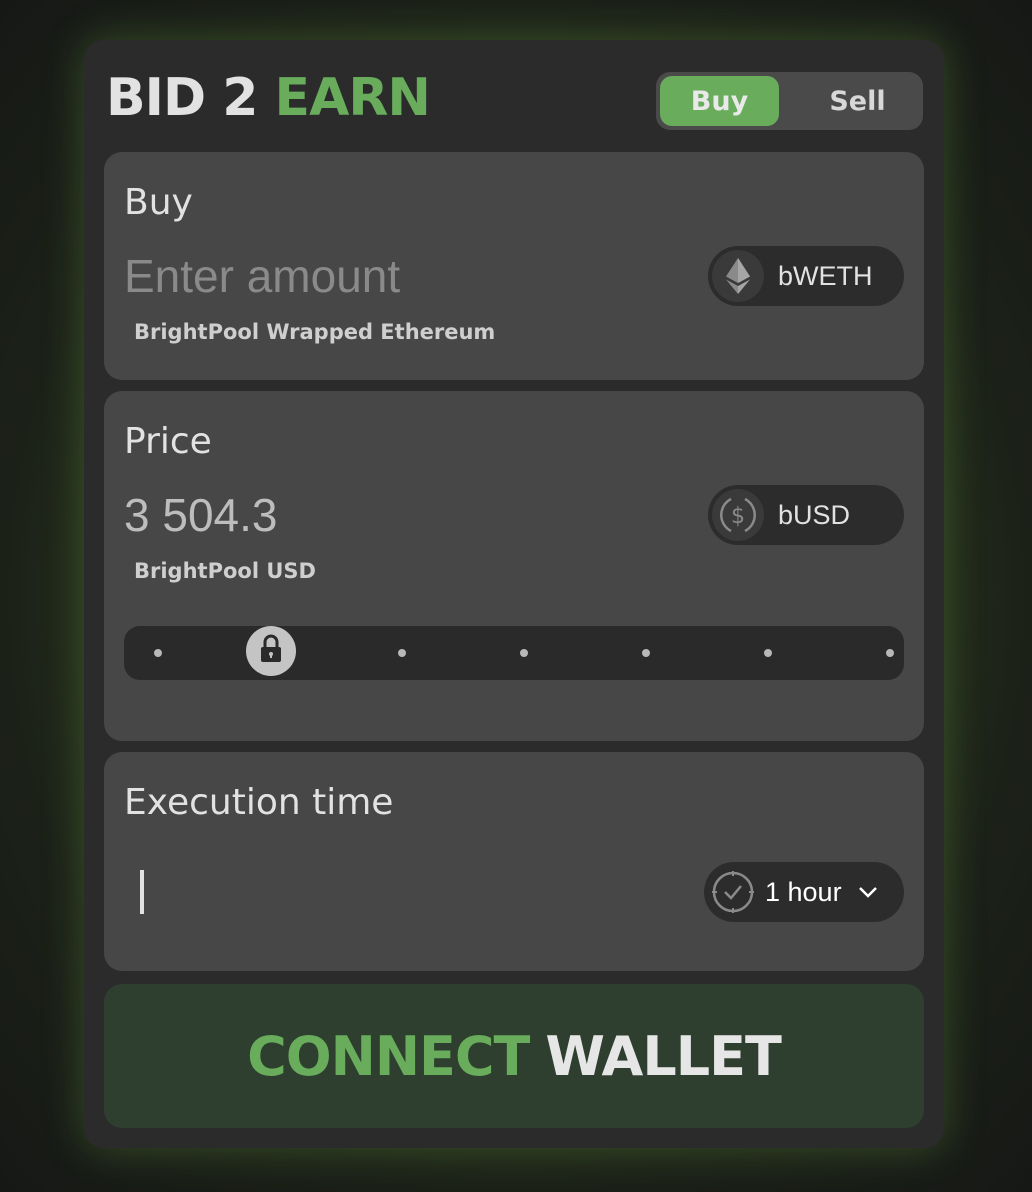 The width and height of the screenshot is (1032, 1192). I want to click on execution-time-label: Execution time, so click(259, 802).